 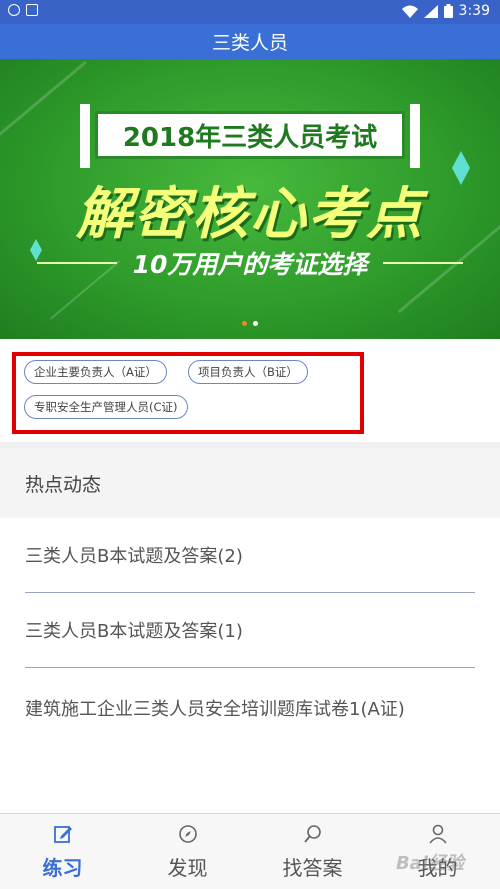 I want to click on user-icon, so click(x=437, y=834).